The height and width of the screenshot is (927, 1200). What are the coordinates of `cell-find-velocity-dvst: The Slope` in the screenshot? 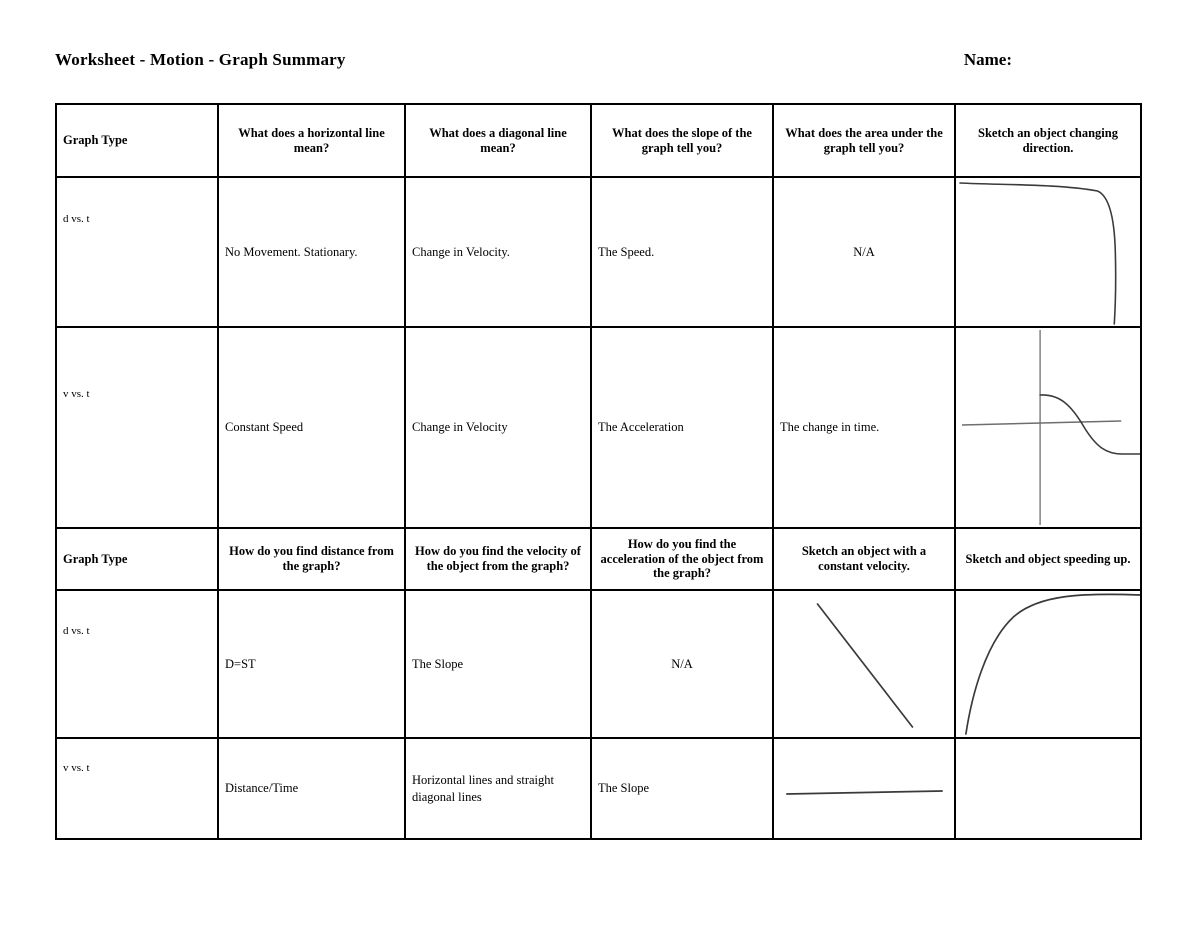 It's located at (498, 664).